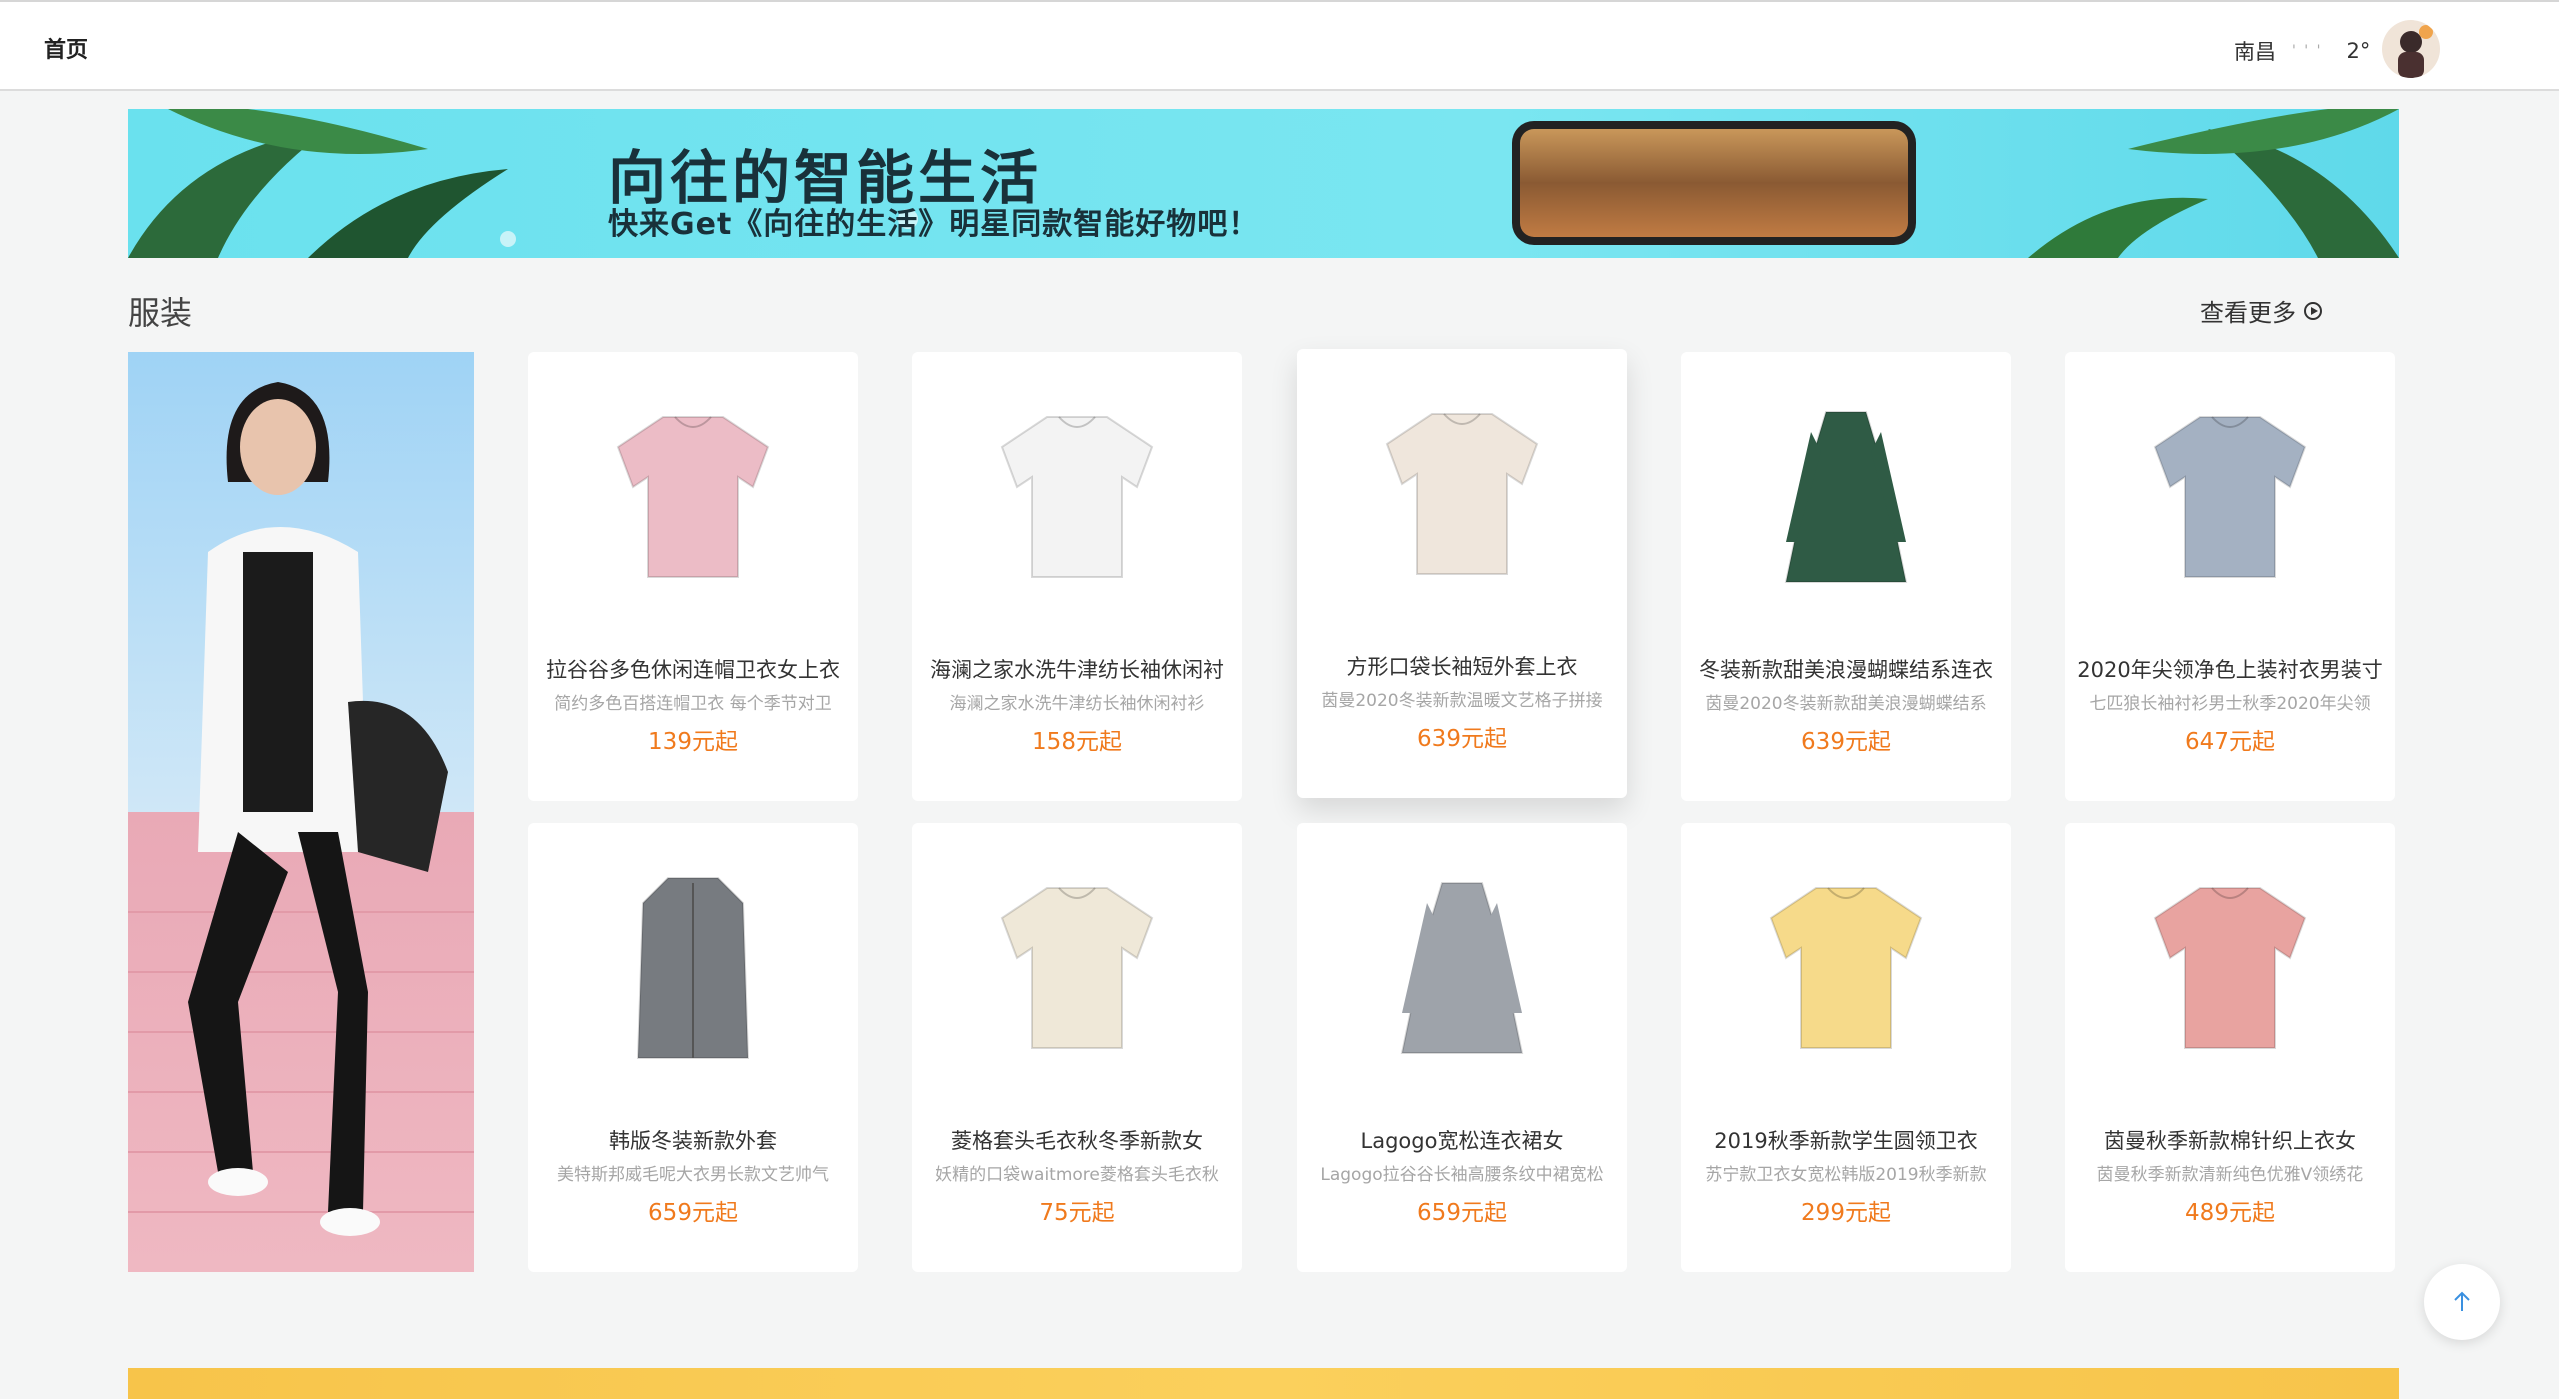 This screenshot has width=2559, height=1399. Describe the element at coordinates (693, 704) in the screenshot. I see `product-desc: 简约多色百搭连帽卫衣 每个季节对卫` at that location.